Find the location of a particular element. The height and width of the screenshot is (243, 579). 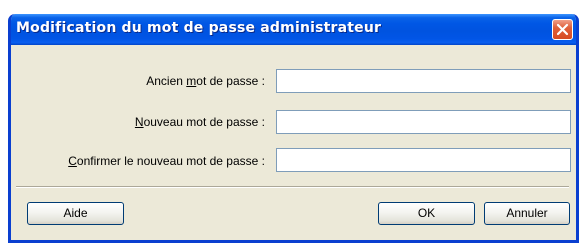

cancel-button: Annuler is located at coordinates (527, 213).